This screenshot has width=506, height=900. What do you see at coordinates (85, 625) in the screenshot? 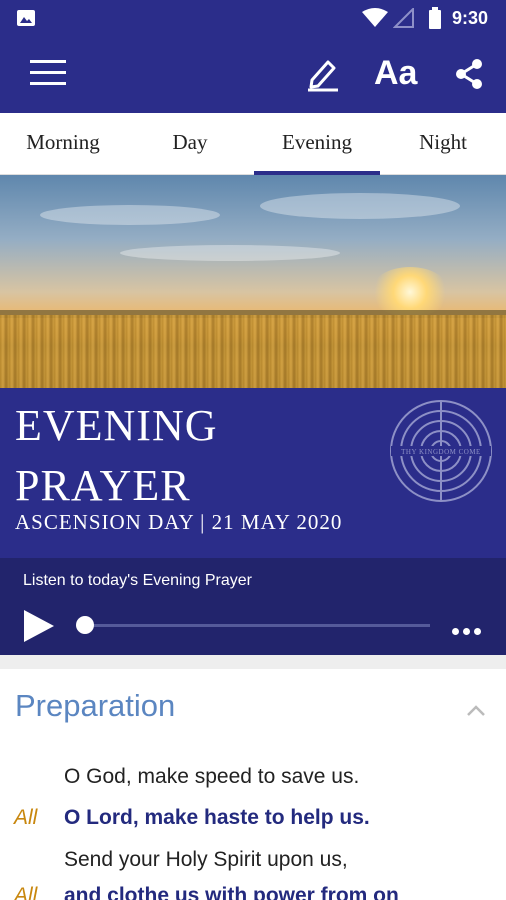
I see `progress-handle` at bounding box center [85, 625].